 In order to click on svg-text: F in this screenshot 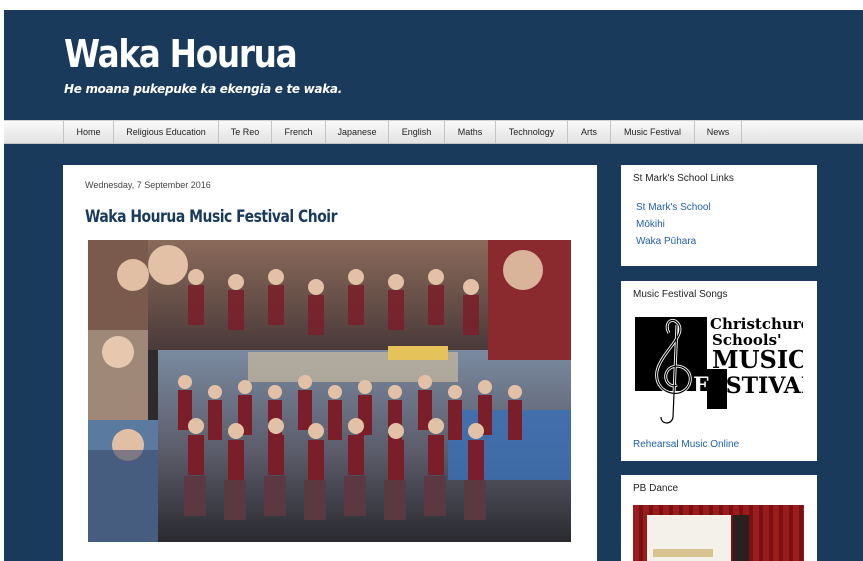, I will do `click(701, 386)`.